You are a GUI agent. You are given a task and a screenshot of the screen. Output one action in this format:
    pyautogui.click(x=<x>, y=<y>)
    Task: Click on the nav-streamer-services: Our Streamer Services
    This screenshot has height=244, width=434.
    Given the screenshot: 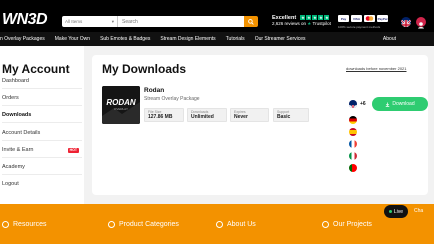 What is the action you would take?
    pyautogui.click(x=280, y=39)
    